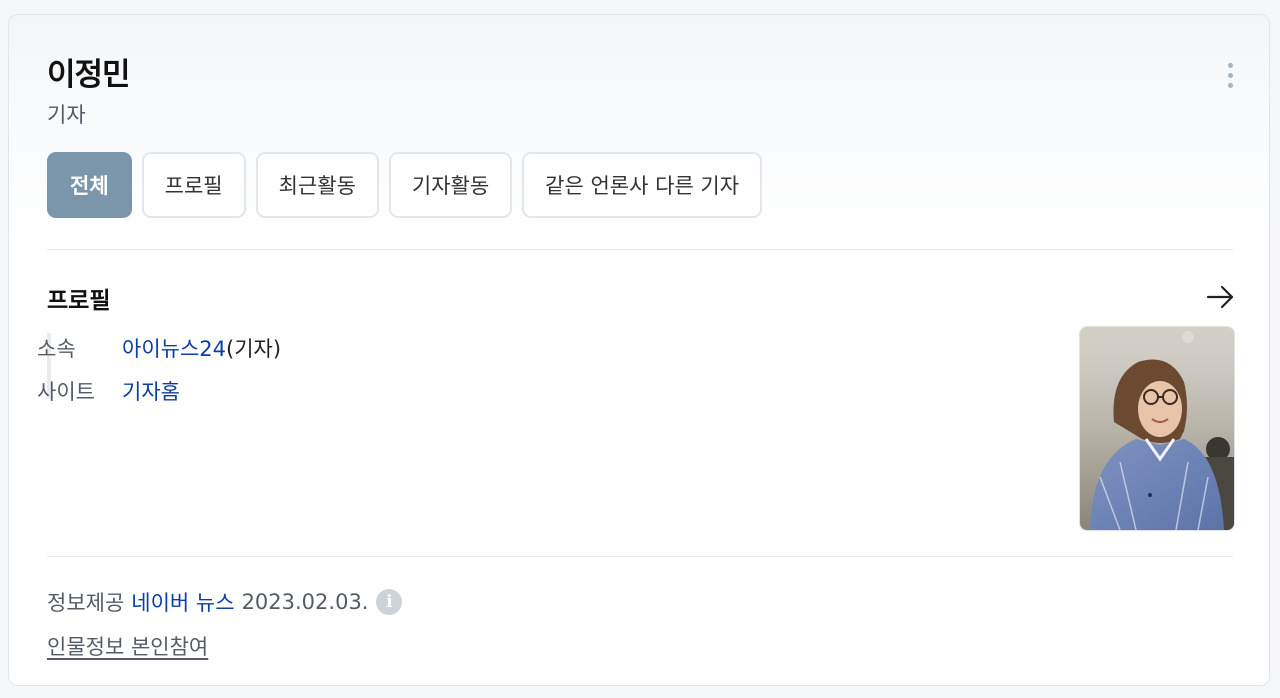 This screenshot has height=698, width=1280. I want to click on person-name: 이정민, so click(89, 75).